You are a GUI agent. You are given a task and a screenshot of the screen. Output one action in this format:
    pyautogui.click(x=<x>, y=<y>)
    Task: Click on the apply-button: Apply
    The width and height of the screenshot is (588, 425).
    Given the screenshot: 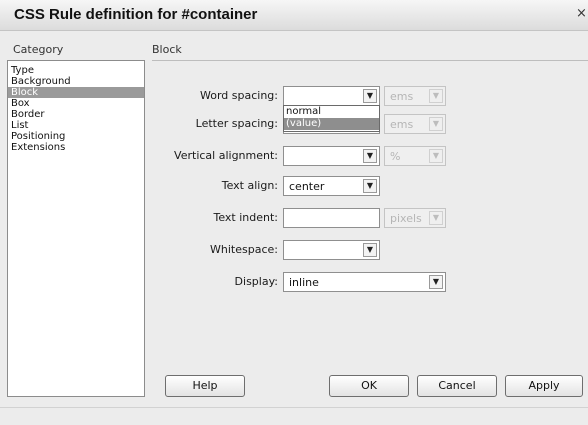 What is the action you would take?
    pyautogui.click(x=544, y=386)
    